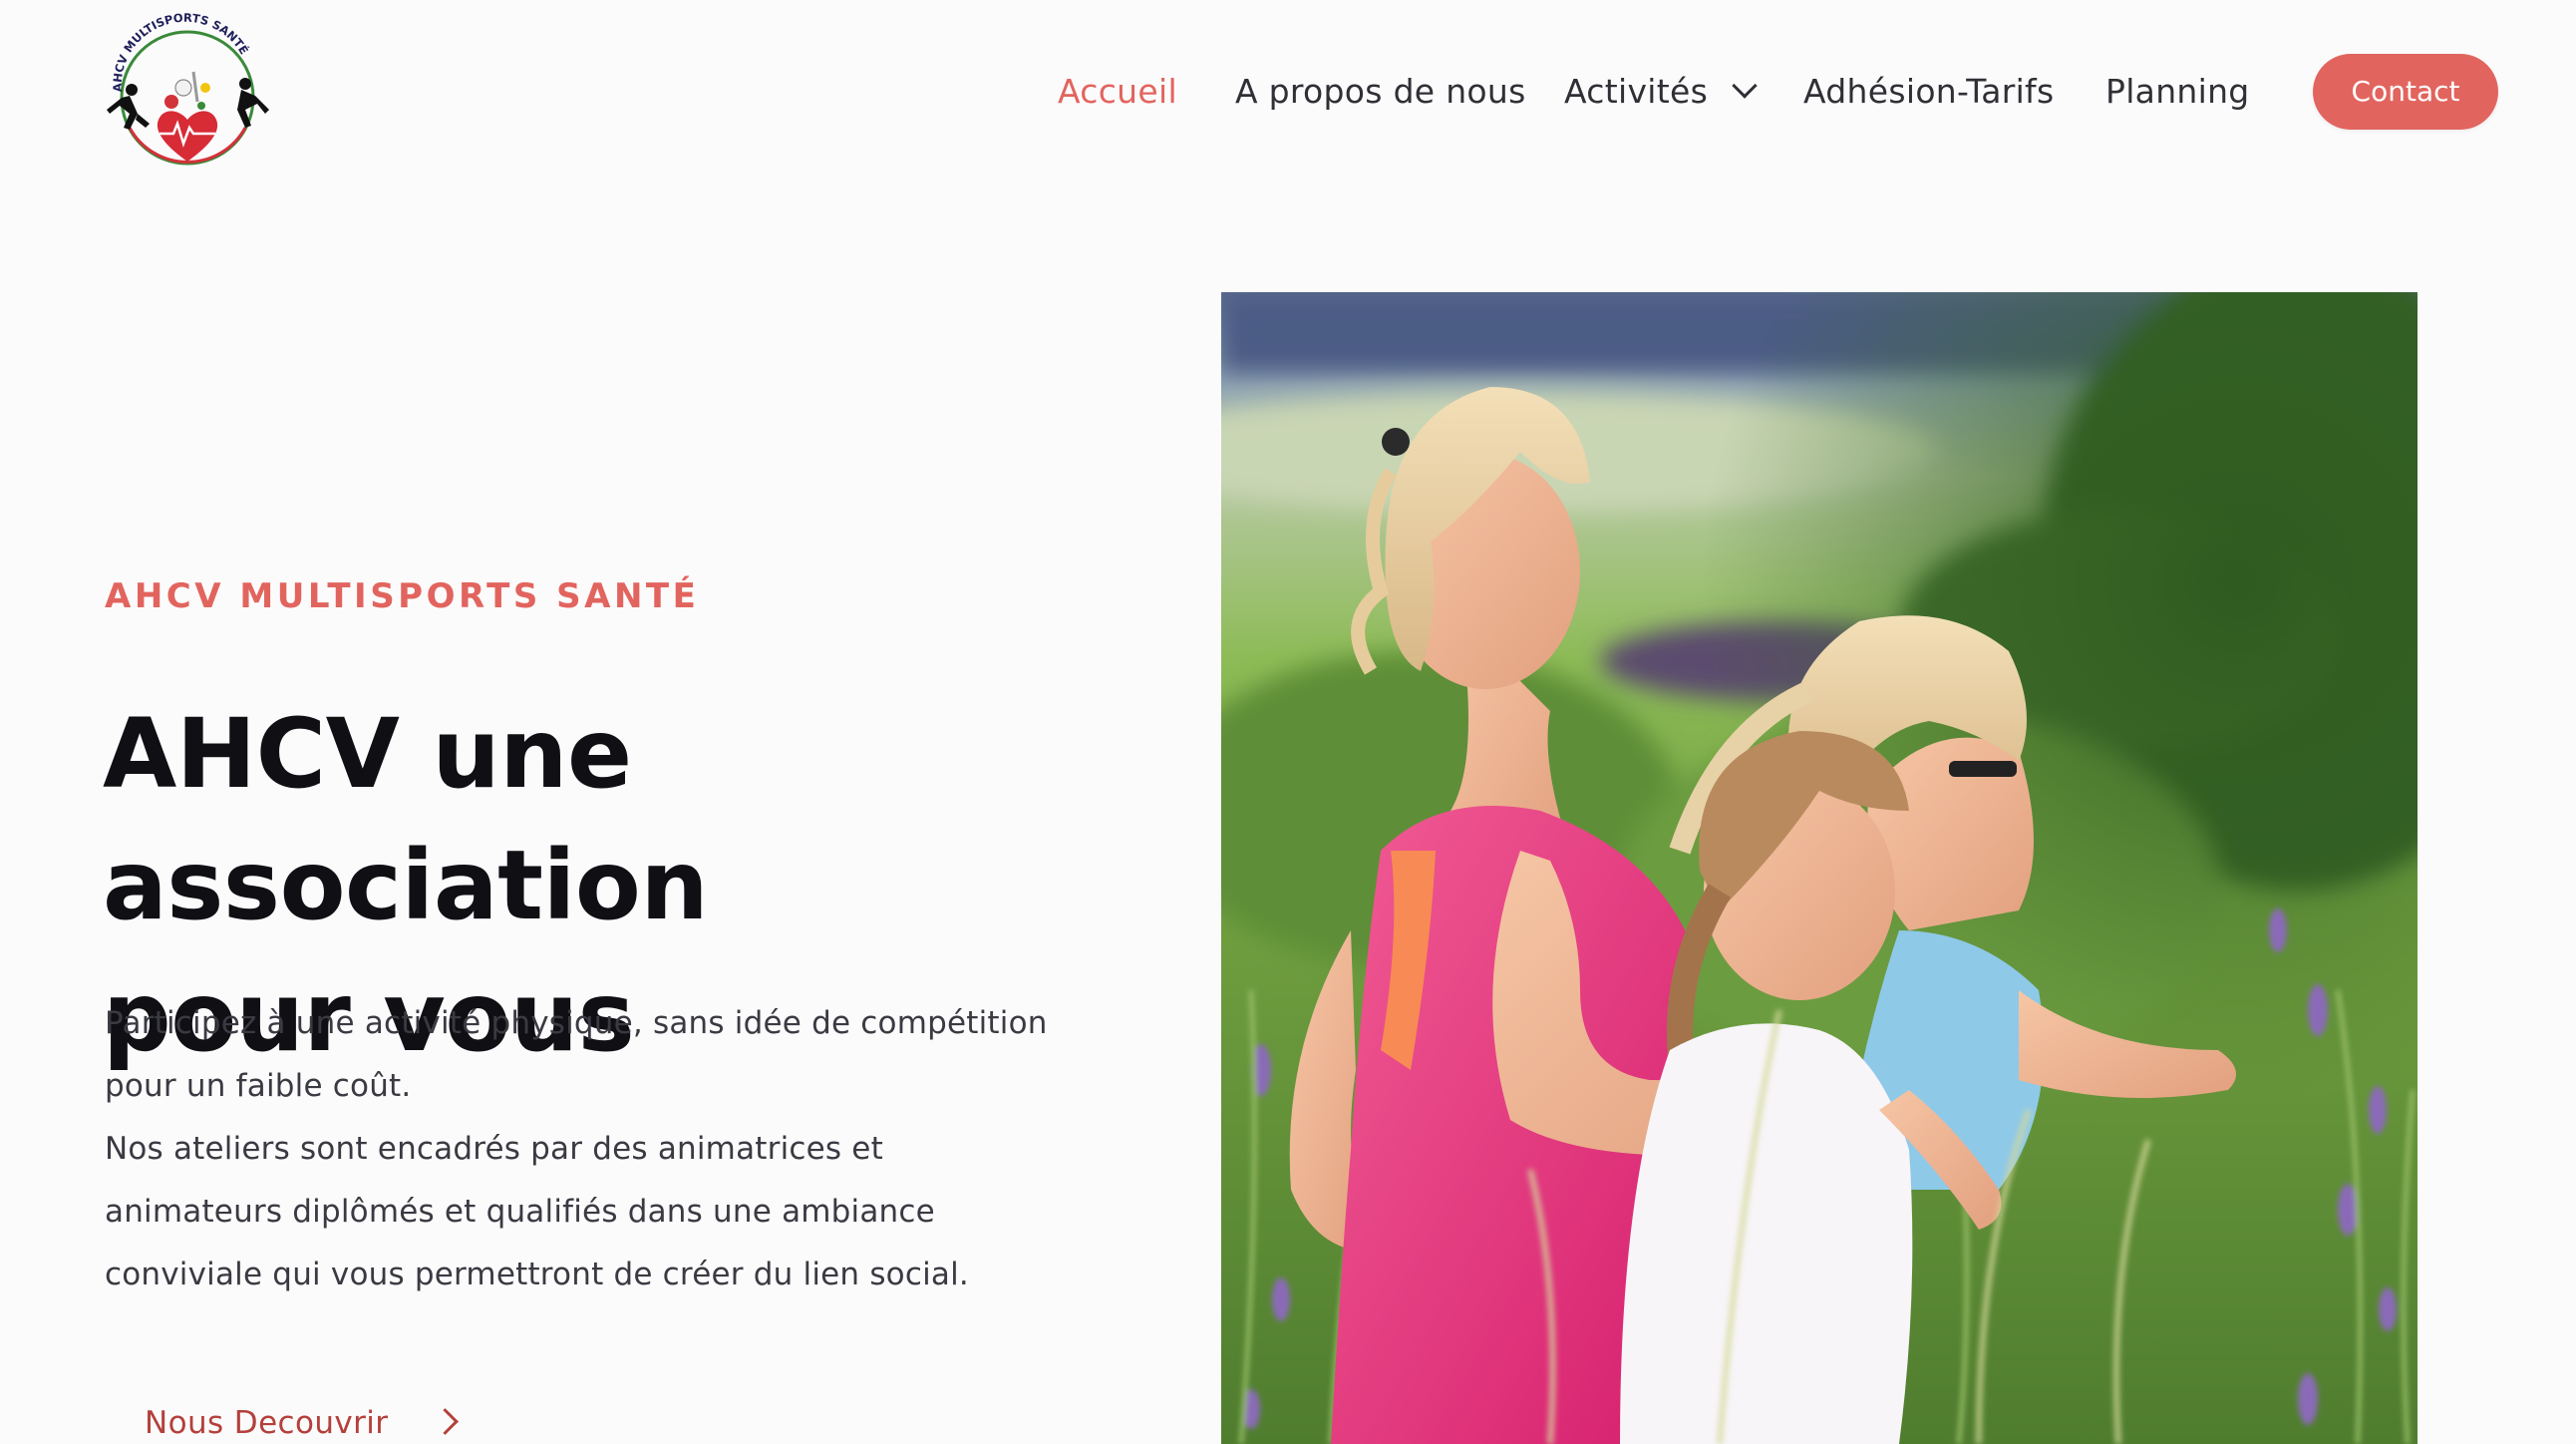 Image resolution: width=2576 pixels, height=1444 pixels. I want to click on nous-decouvrir-label: Nous Decouvrir, so click(267, 1423).